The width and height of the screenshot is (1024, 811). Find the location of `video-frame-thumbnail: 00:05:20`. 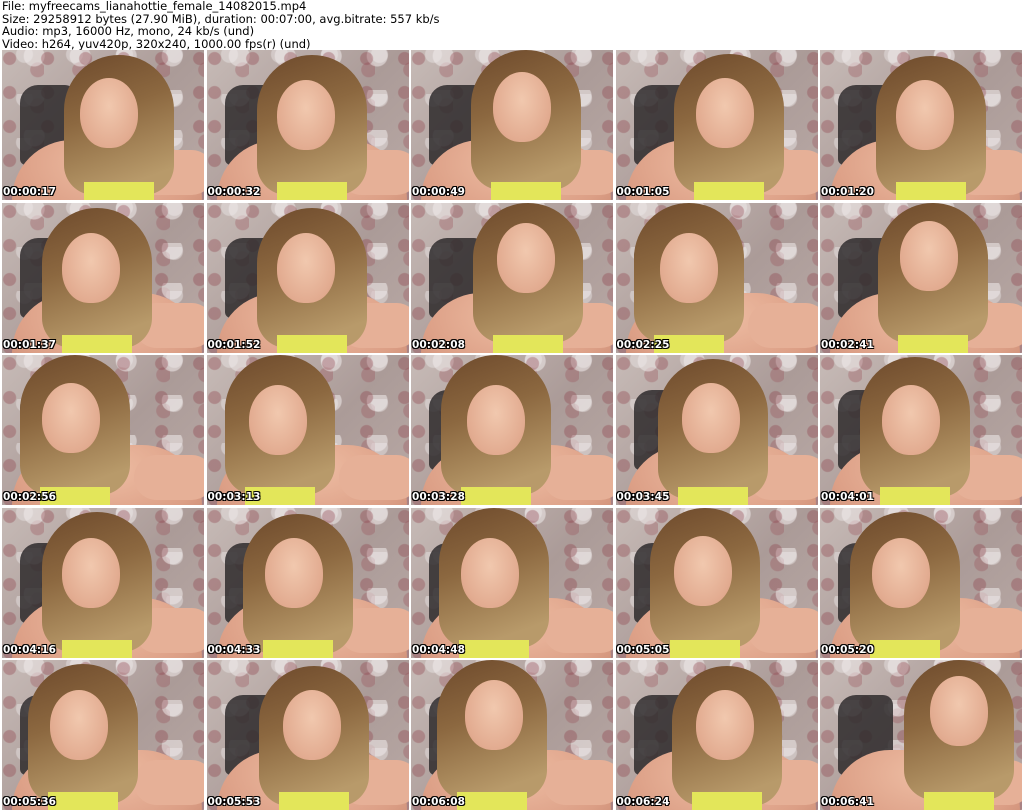

video-frame-thumbnail: 00:05:20 is located at coordinates (921, 582).